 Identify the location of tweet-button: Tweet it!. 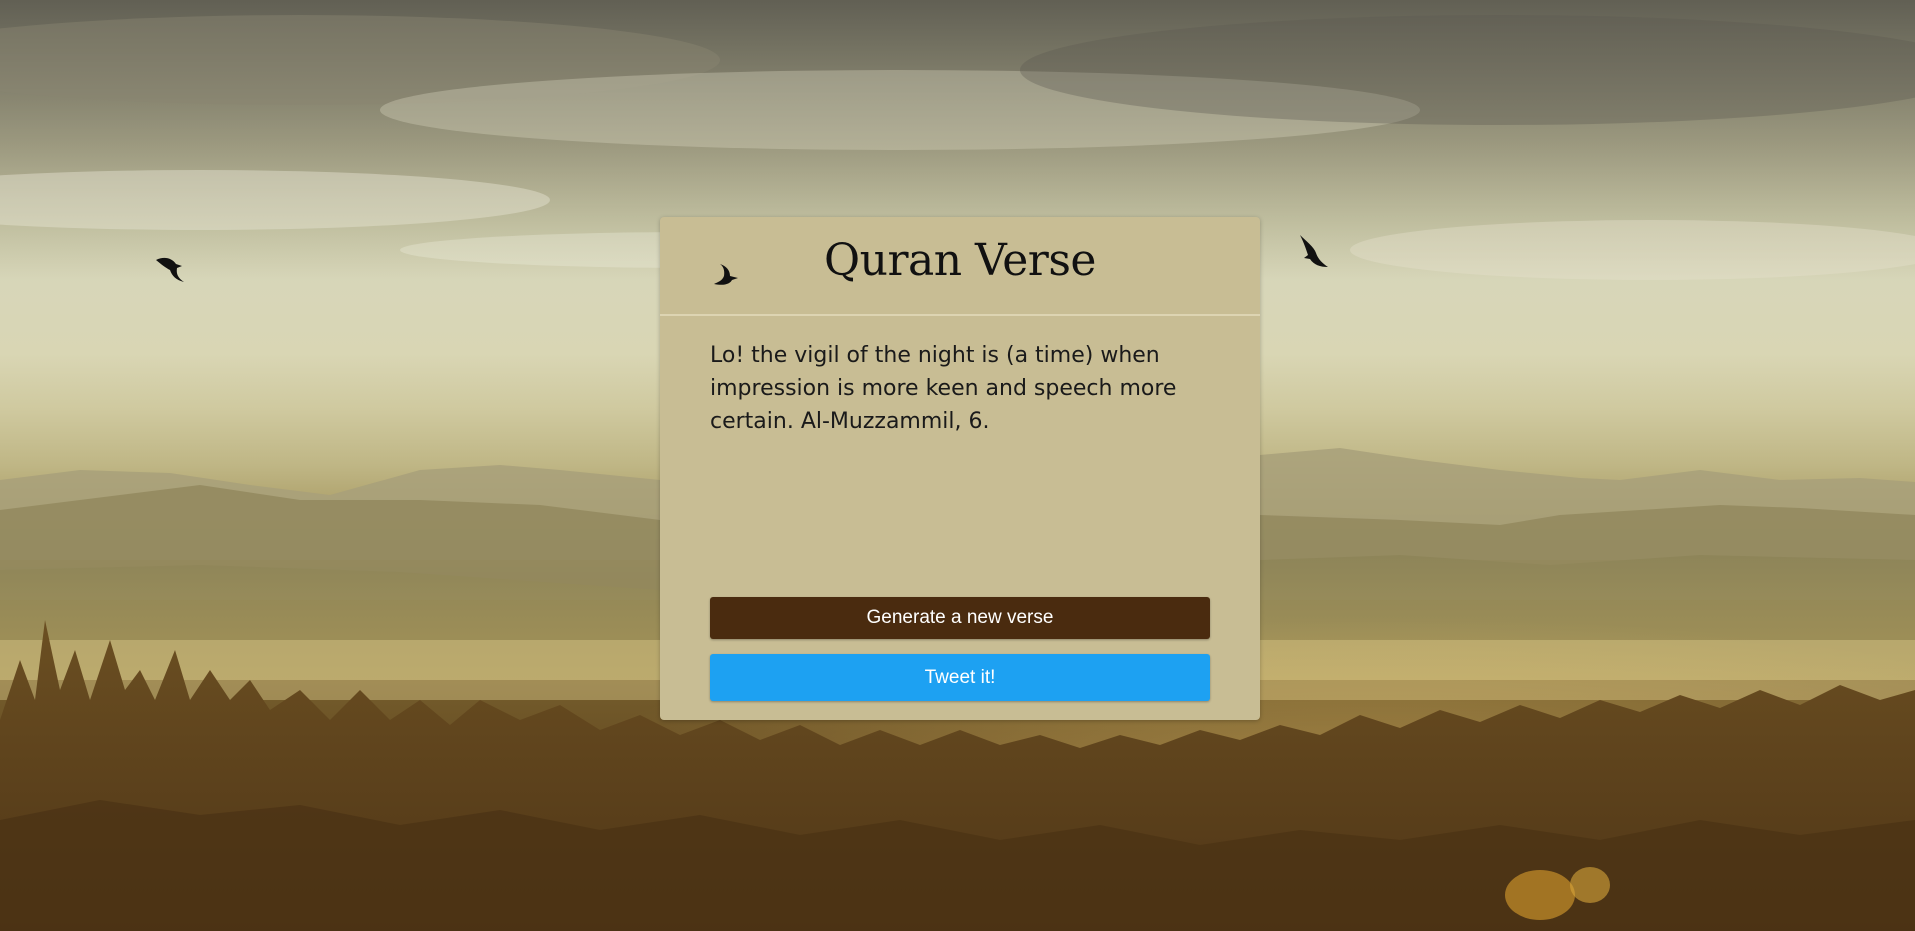
(960, 677).